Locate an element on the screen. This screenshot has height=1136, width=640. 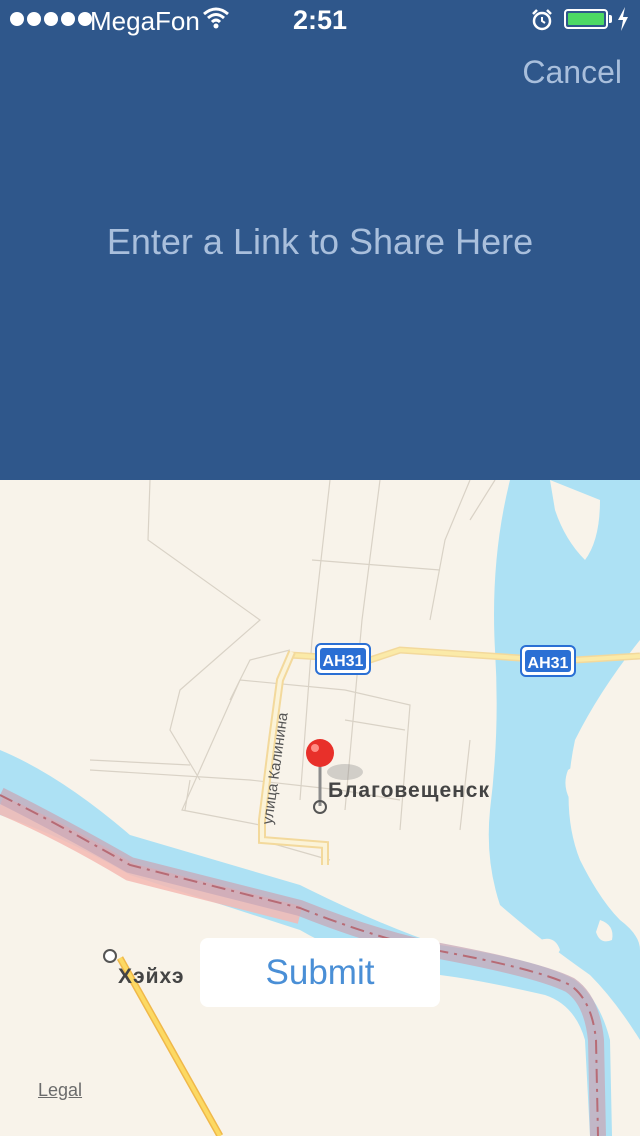
charging-bolt-icon is located at coordinates (623, 19).